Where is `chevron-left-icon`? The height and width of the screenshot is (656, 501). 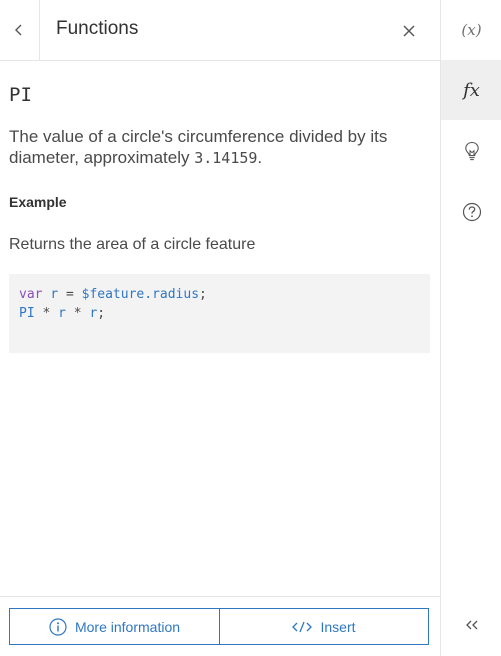 chevron-left-icon is located at coordinates (18, 30).